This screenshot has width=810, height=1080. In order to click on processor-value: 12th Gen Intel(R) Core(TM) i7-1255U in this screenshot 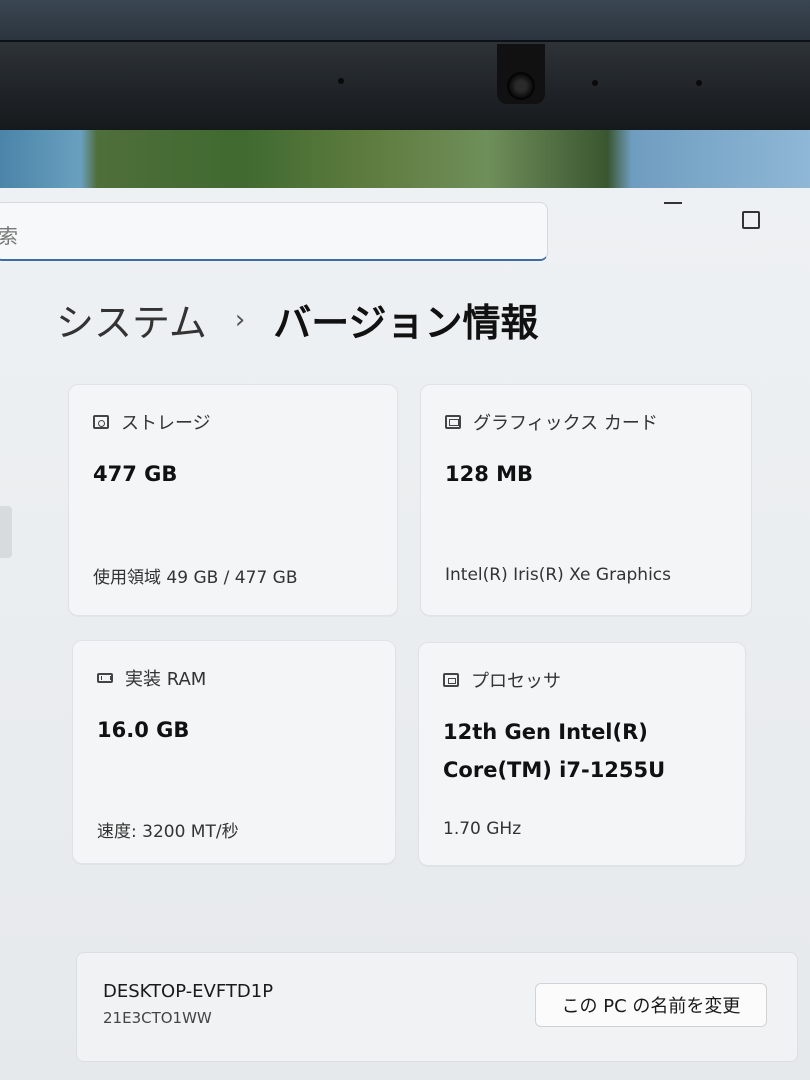, I will do `click(554, 751)`.